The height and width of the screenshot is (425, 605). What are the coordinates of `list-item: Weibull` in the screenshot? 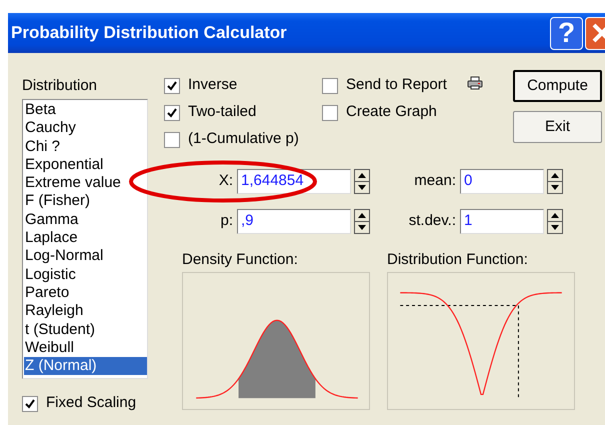 It's located at (85, 348).